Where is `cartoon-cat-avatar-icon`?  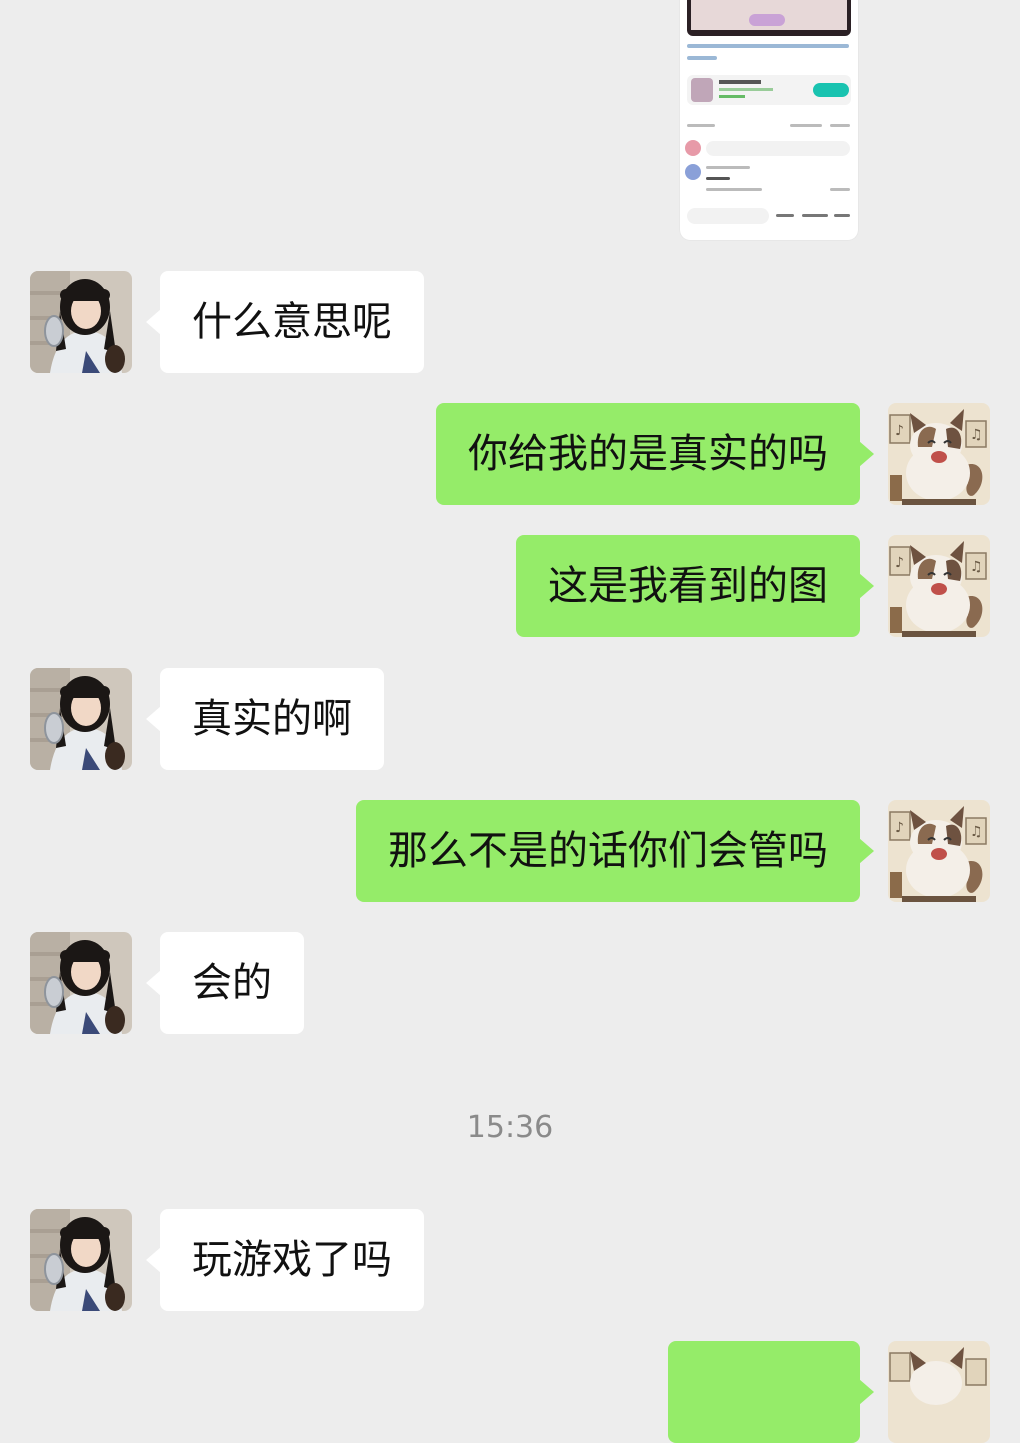
cartoon-cat-avatar-icon is located at coordinates (939, 1392).